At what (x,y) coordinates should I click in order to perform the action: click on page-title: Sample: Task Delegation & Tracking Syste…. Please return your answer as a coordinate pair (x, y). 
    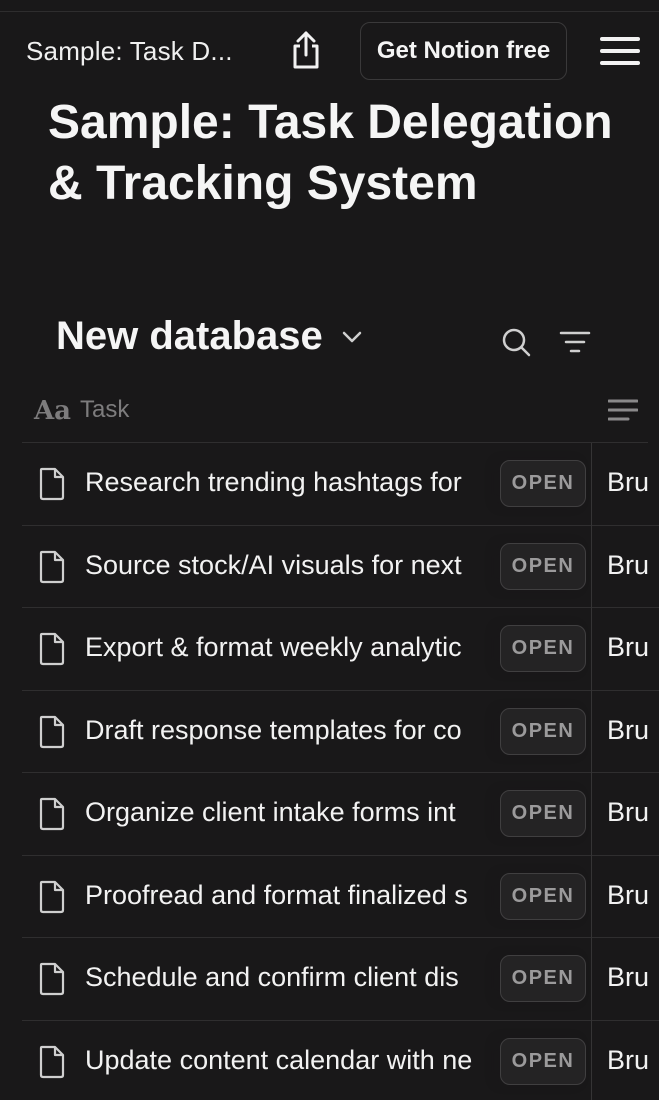
    Looking at the image, I should click on (330, 153).